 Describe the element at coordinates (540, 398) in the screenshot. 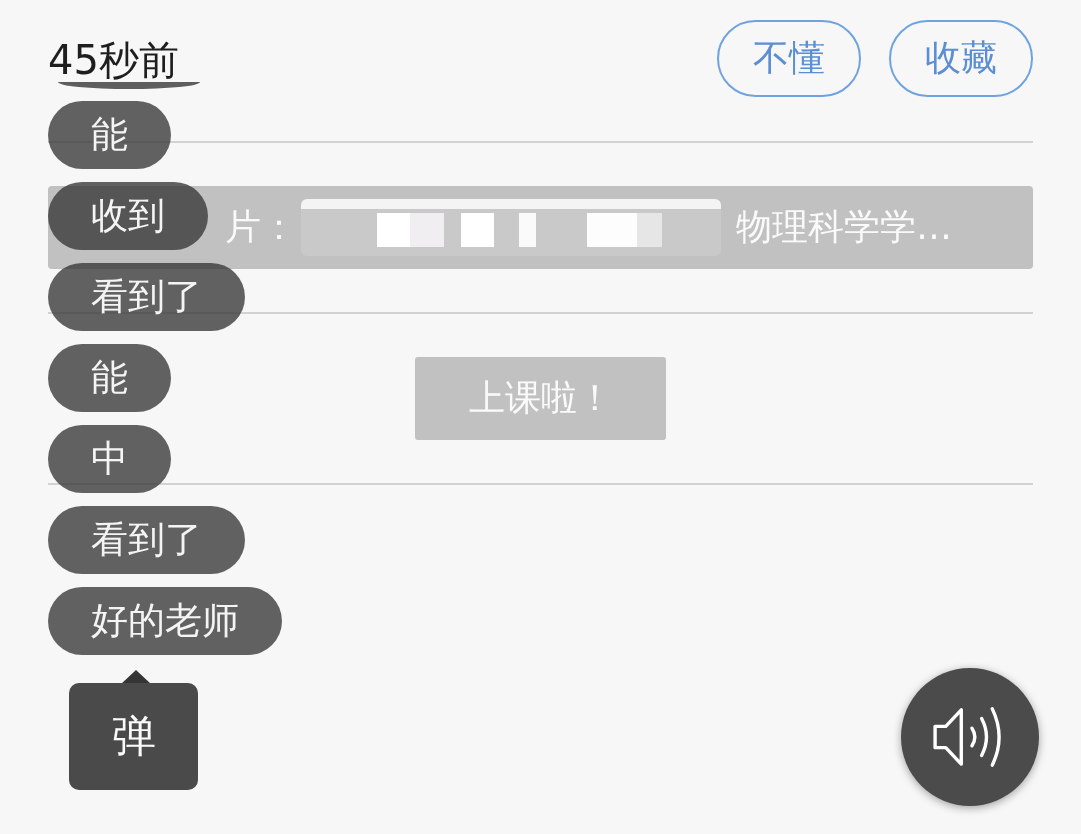

I see `class-start-notice: 上课啦！` at that location.